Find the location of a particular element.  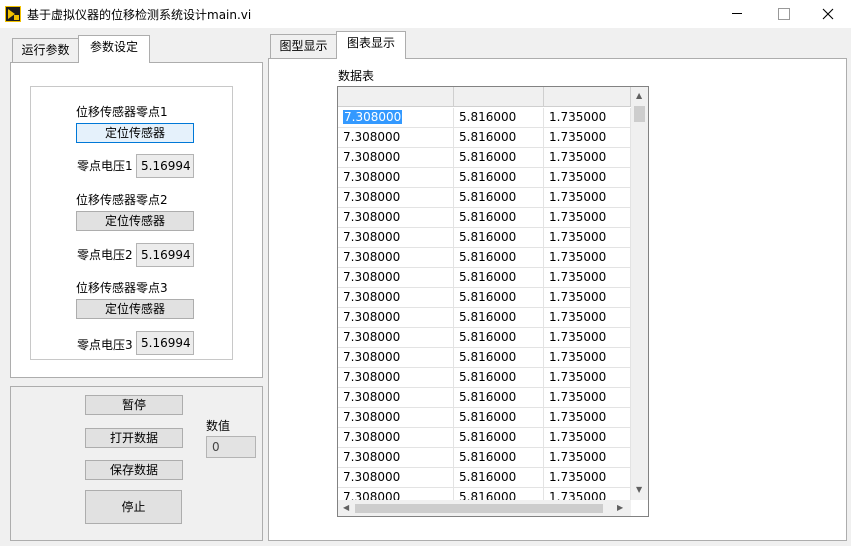

scroll-right-icon: ▶ is located at coordinates (620, 508).